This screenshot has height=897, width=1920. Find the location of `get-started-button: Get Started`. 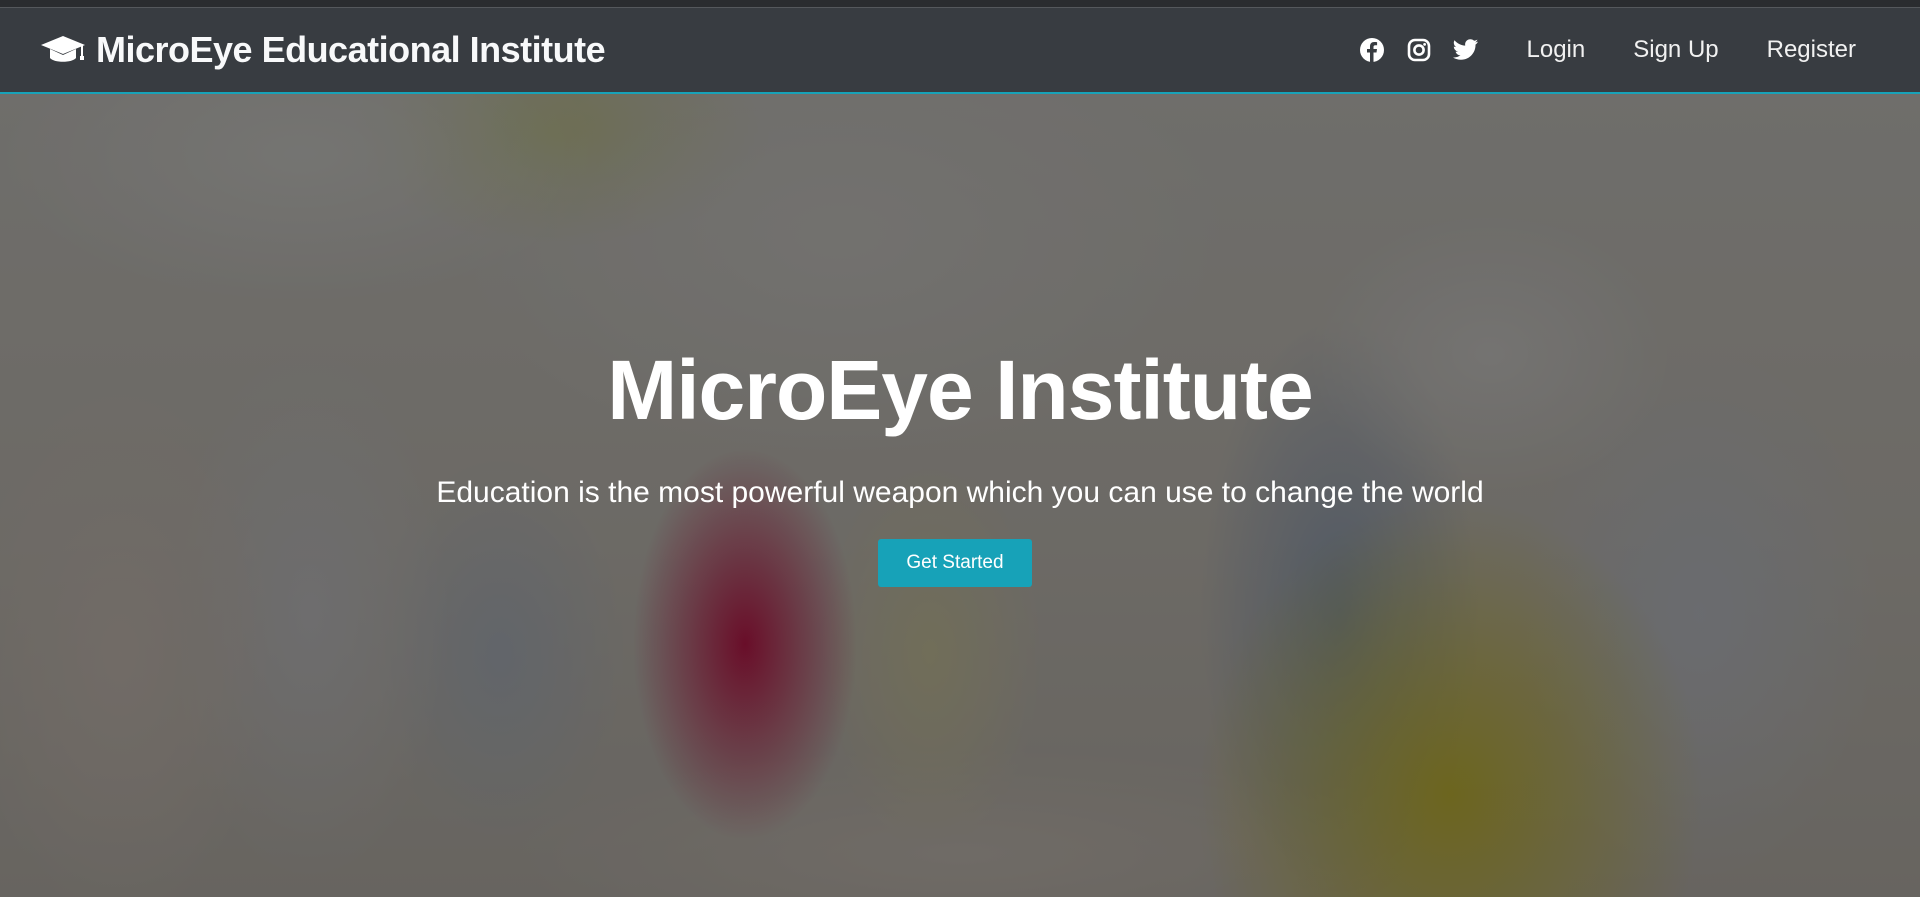

get-started-button: Get Started is located at coordinates (955, 563).